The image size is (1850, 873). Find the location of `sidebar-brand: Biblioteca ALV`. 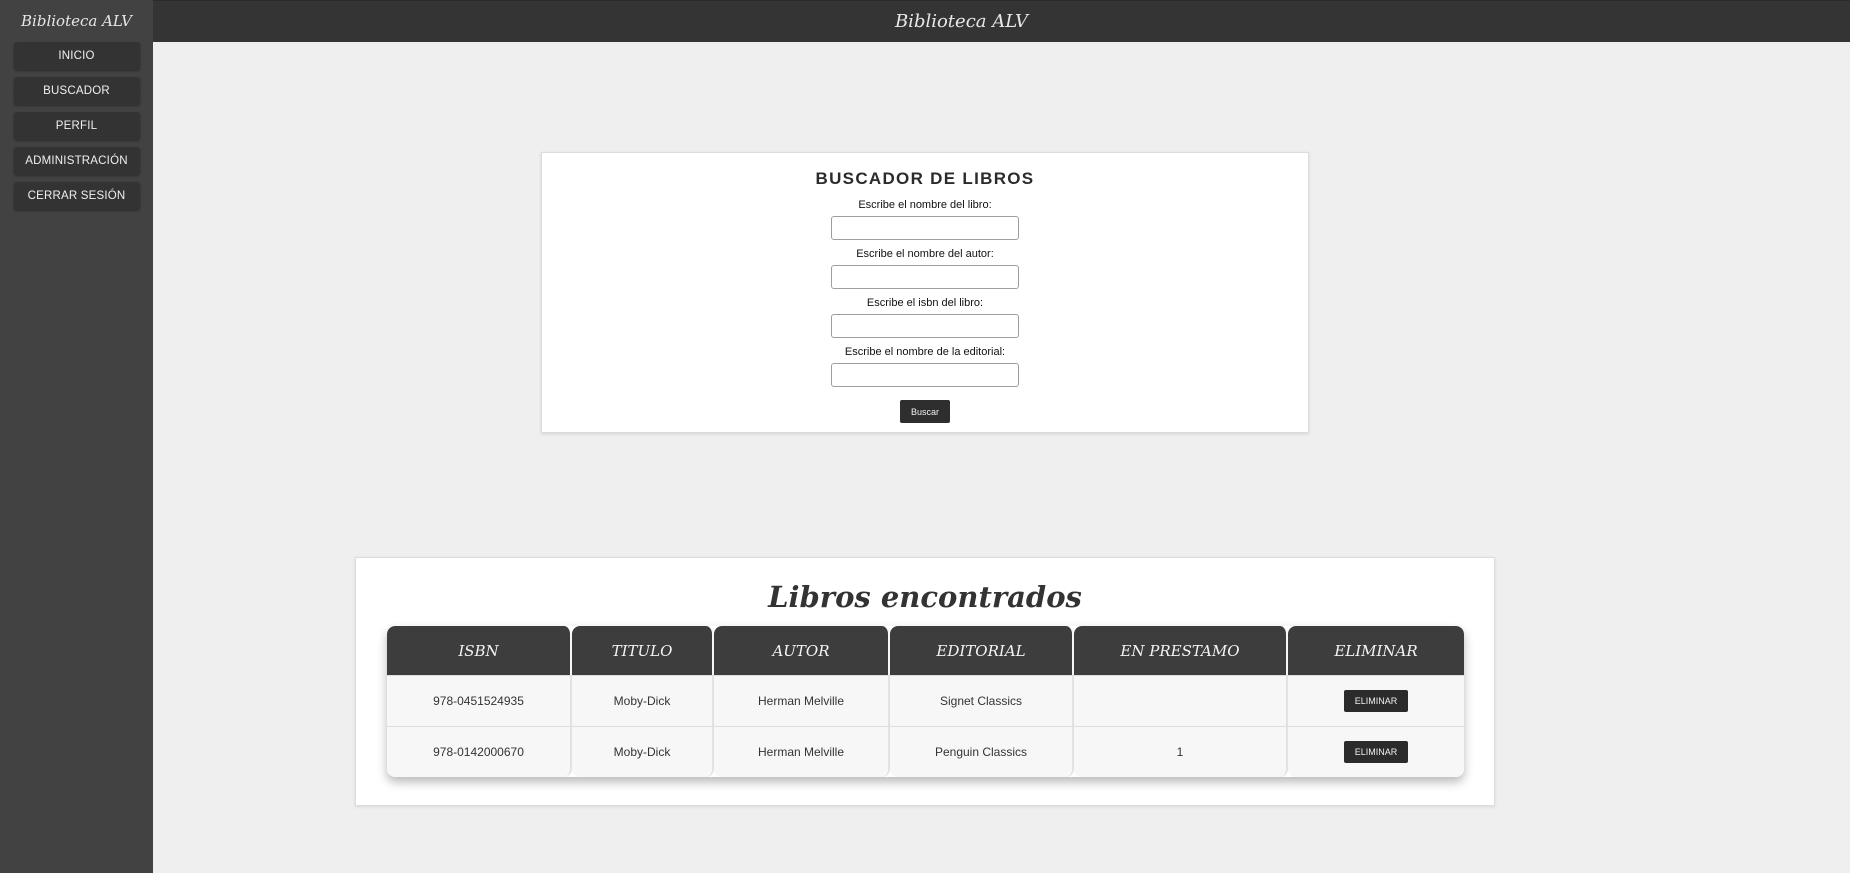

sidebar-brand: Biblioteca ALV is located at coordinates (76, 21).